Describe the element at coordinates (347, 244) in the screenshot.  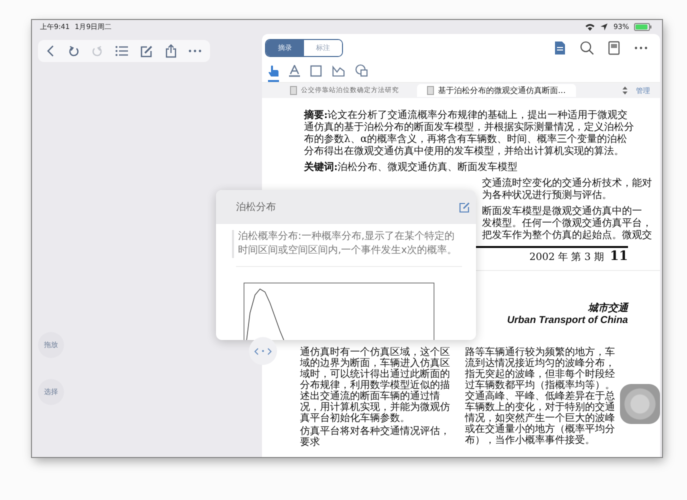
I see `definition-text: 泊松概率分布:一种概率分布,显示了在某个特定的时间区间或空间区间内,一个事件发生x次的概率。` at that location.